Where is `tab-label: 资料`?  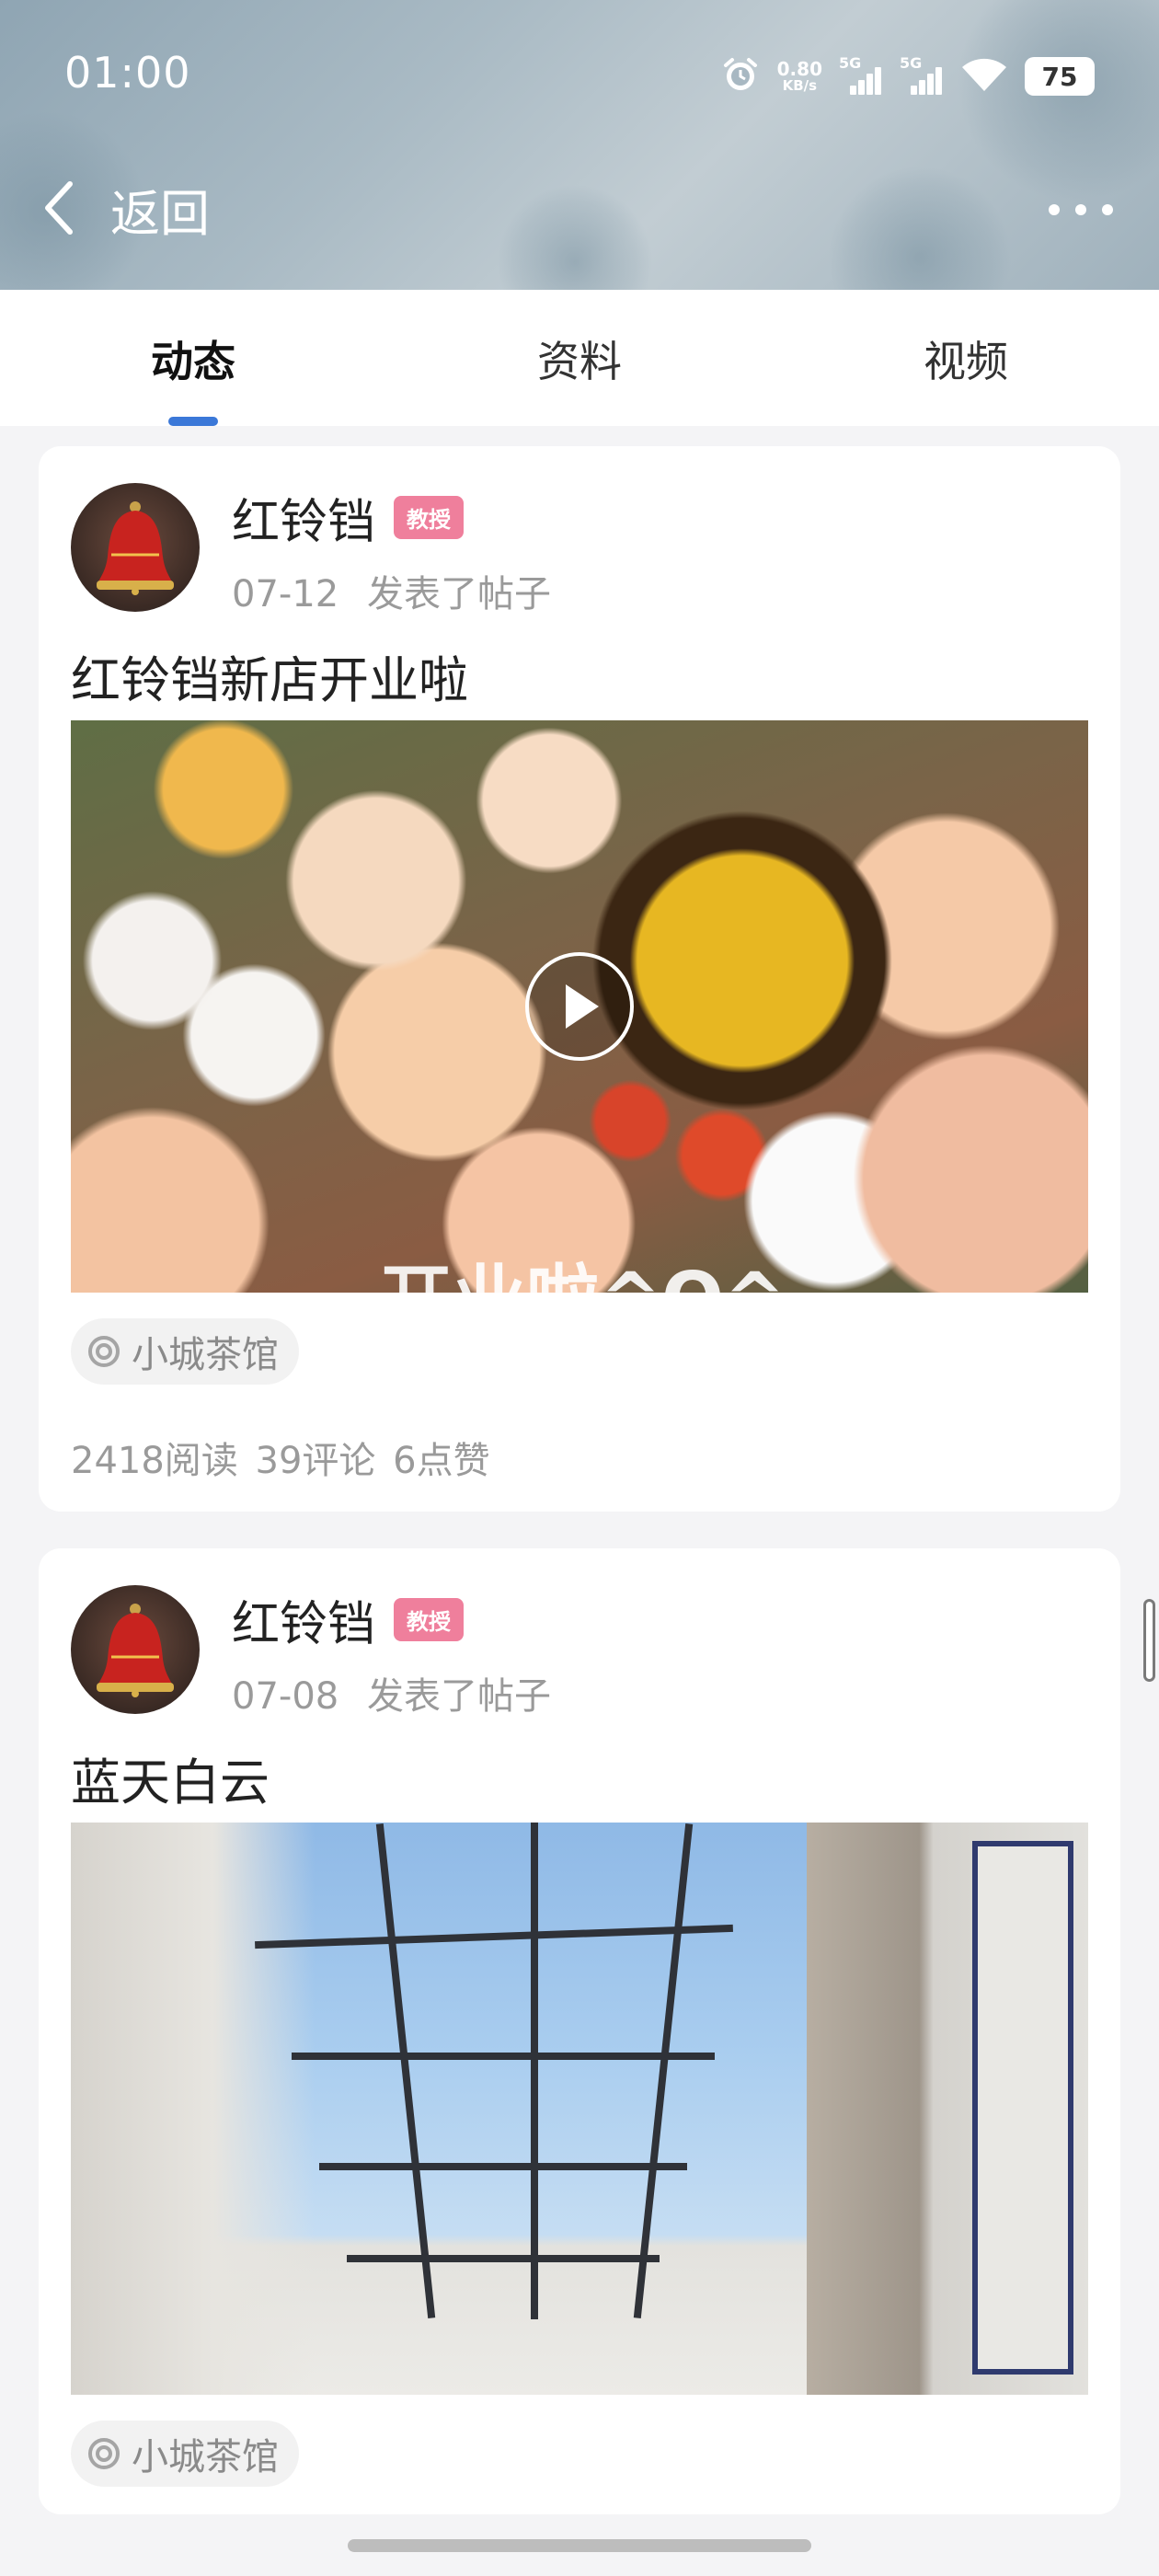
tab-label: 资料 is located at coordinates (579, 361).